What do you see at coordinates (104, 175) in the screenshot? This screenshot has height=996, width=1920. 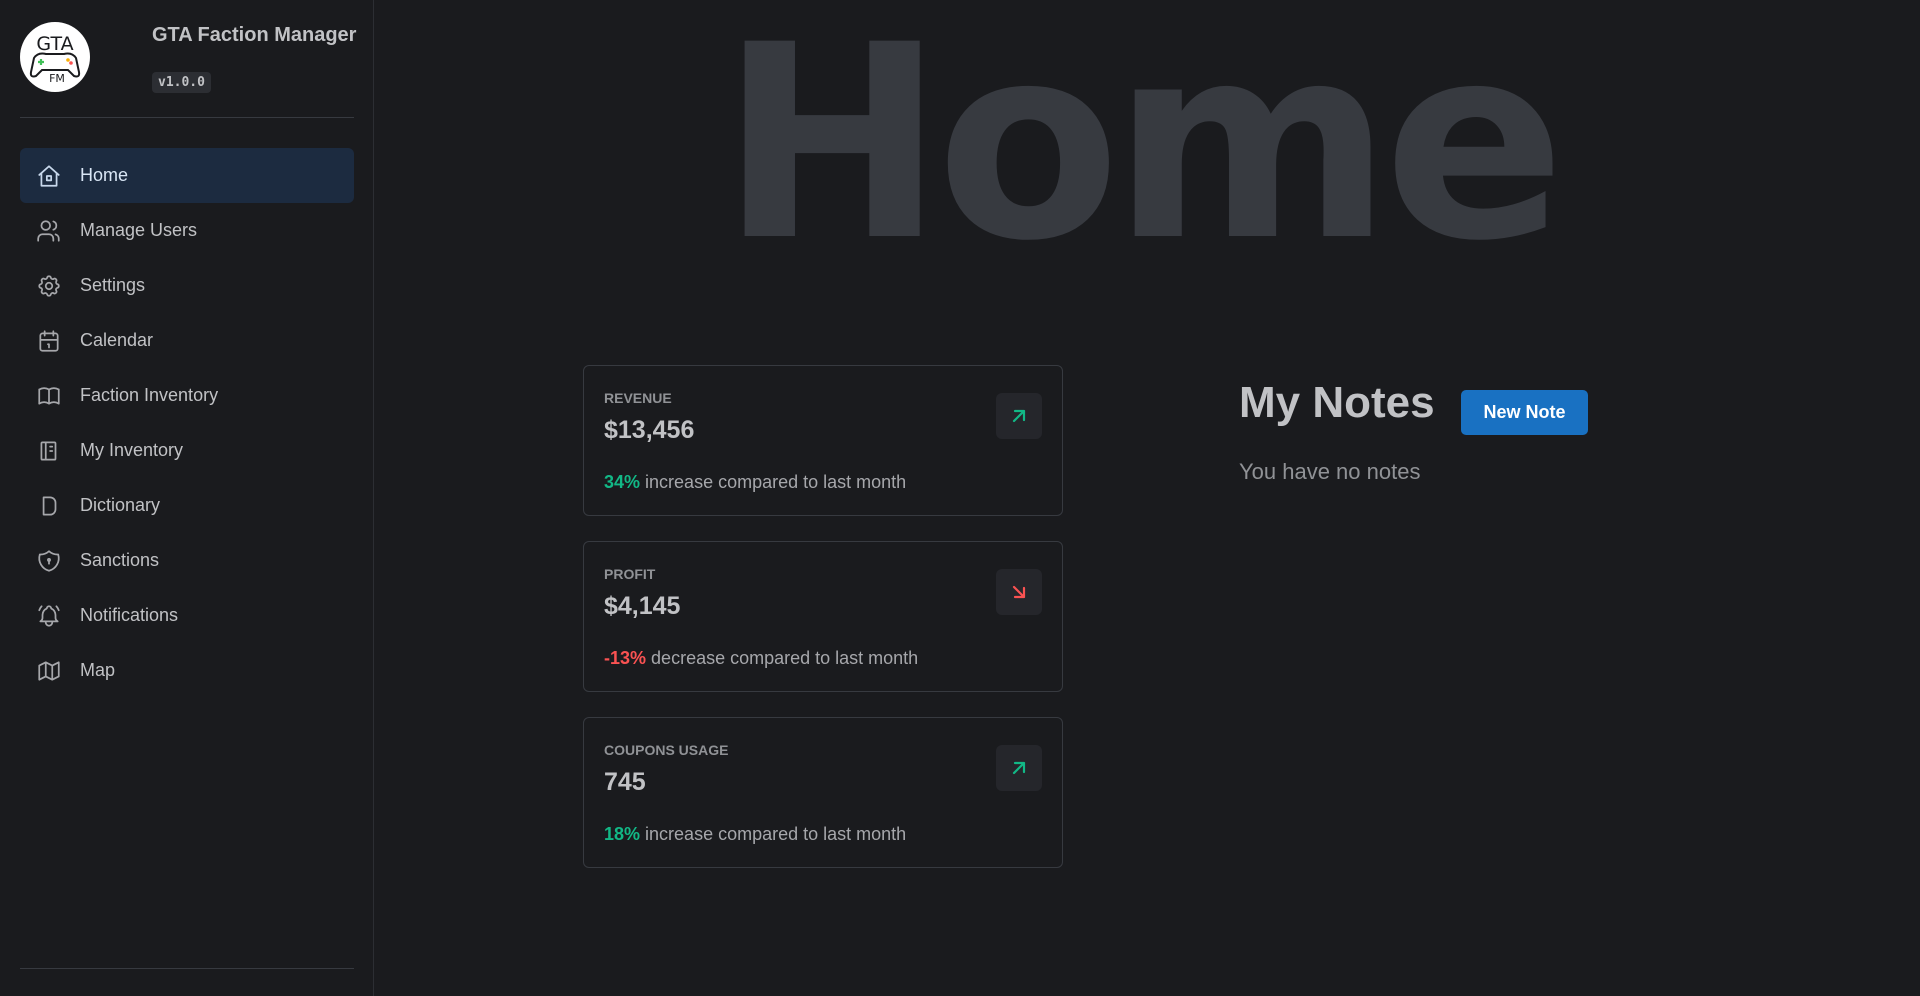 I see `sidebar-item-label: Home` at bounding box center [104, 175].